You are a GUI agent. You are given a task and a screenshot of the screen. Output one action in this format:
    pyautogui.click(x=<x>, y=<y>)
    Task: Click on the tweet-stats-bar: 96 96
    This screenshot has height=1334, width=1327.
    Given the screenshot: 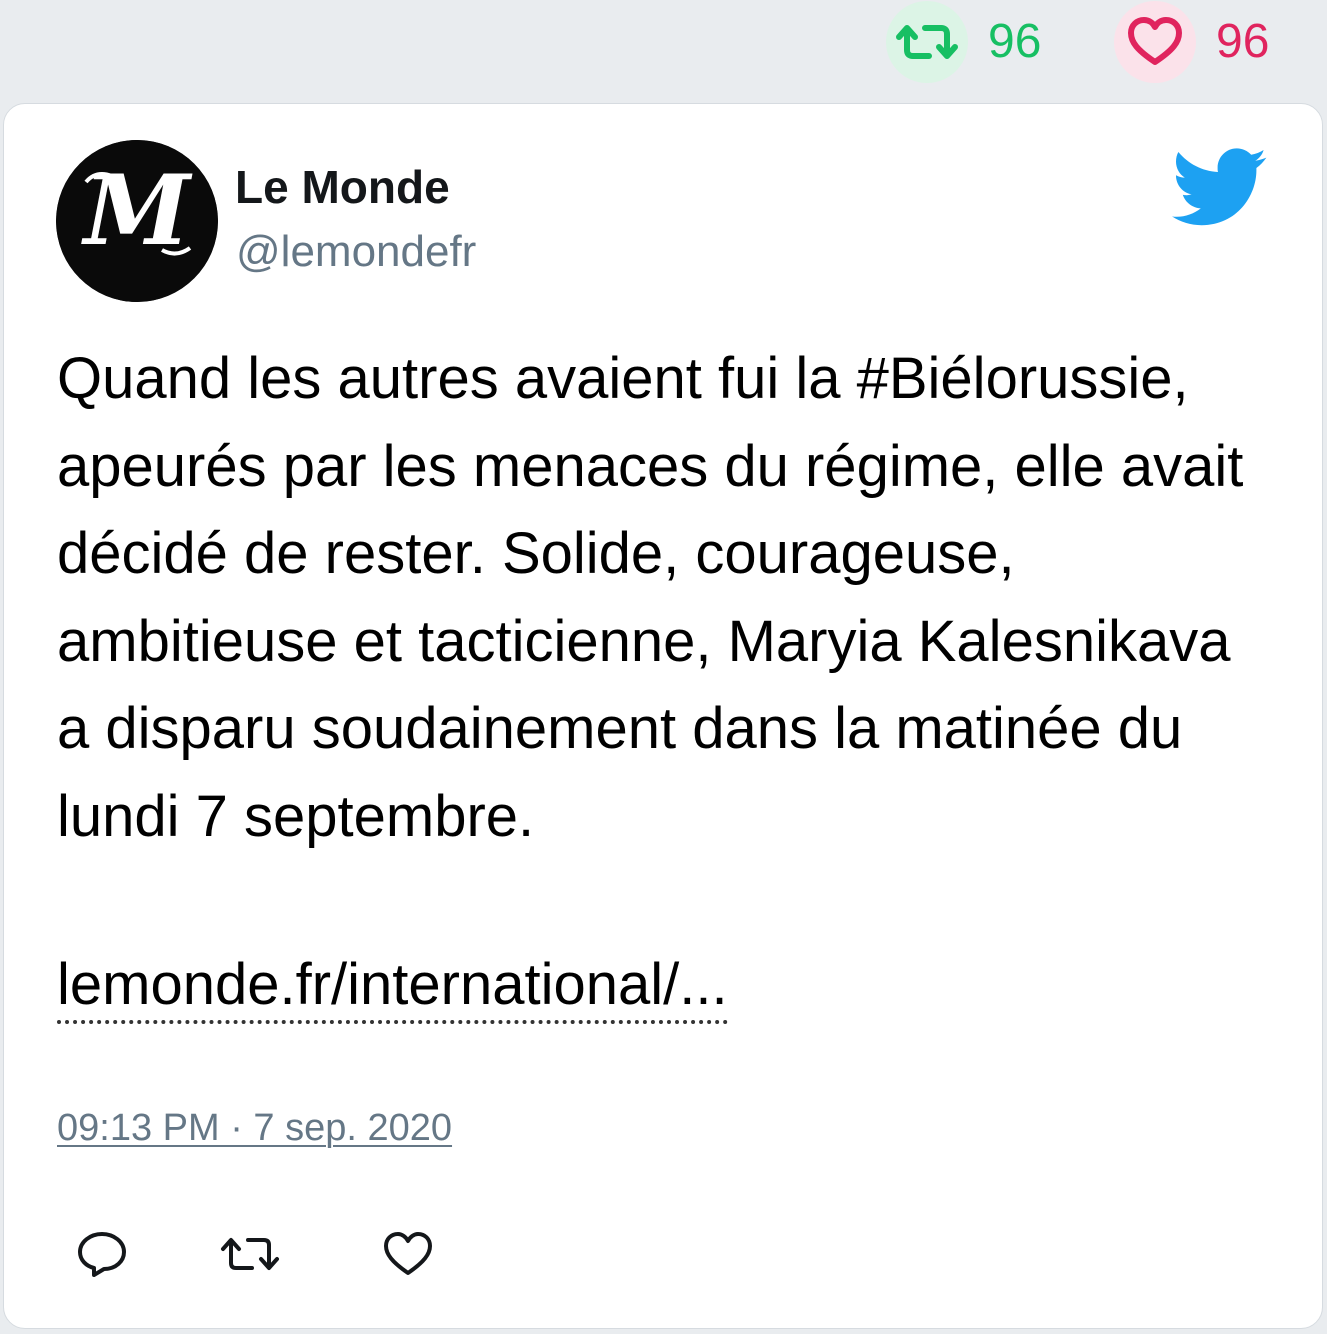 What is the action you would take?
    pyautogui.click(x=663, y=50)
    